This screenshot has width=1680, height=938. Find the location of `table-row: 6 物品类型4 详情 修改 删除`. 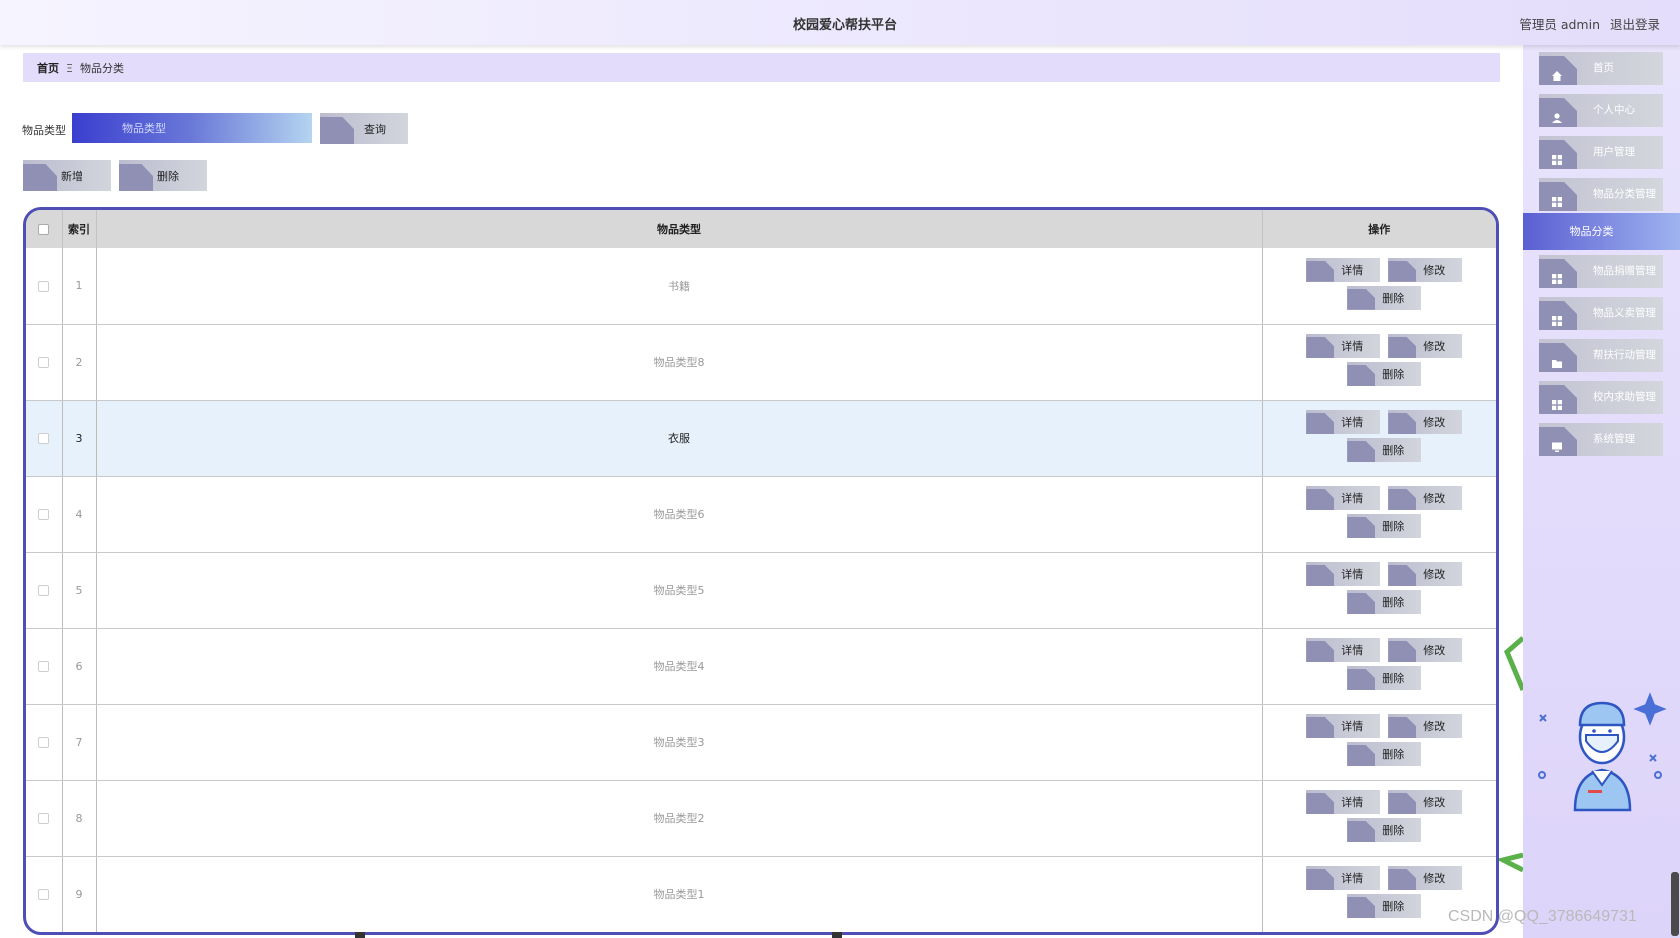

table-row: 6 物品类型4 详情 修改 删除 is located at coordinates (761, 666).